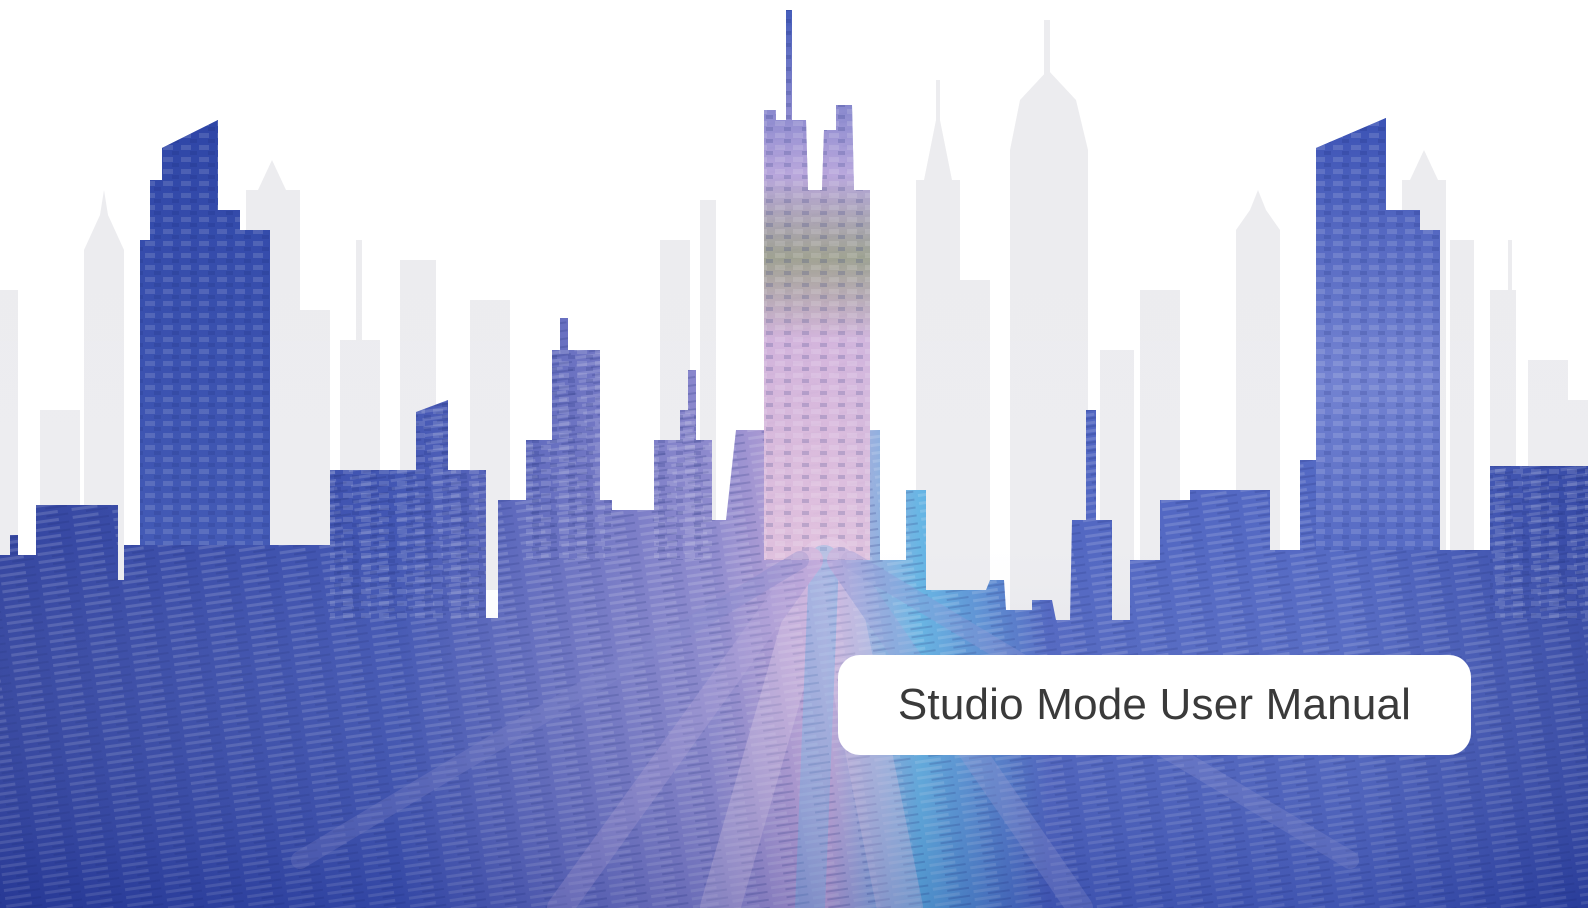 The width and height of the screenshot is (1588, 908). I want to click on title-label-box: Studio Mode User Manual, so click(1154, 705).